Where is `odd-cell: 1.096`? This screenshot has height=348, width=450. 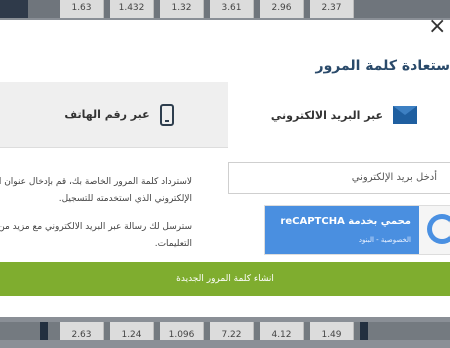
odd-cell: 1.096 is located at coordinates (182, 331).